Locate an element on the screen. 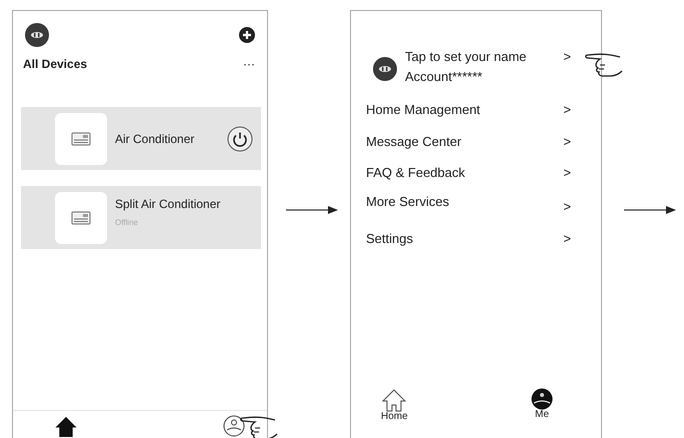  power-button is located at coordinates (240, 139).